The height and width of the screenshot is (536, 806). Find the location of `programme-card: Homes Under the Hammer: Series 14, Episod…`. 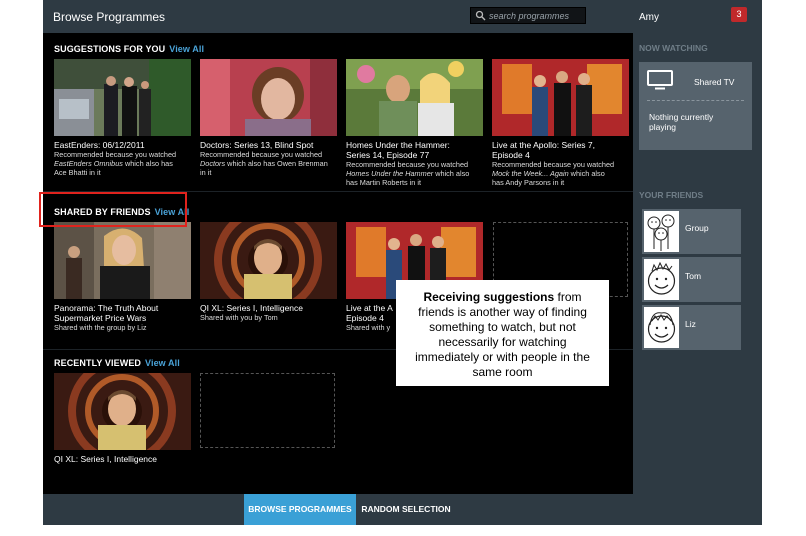

programme-card: Homes Under the Hammer: Series 14, Episod… is located at coordinates (414, 123).